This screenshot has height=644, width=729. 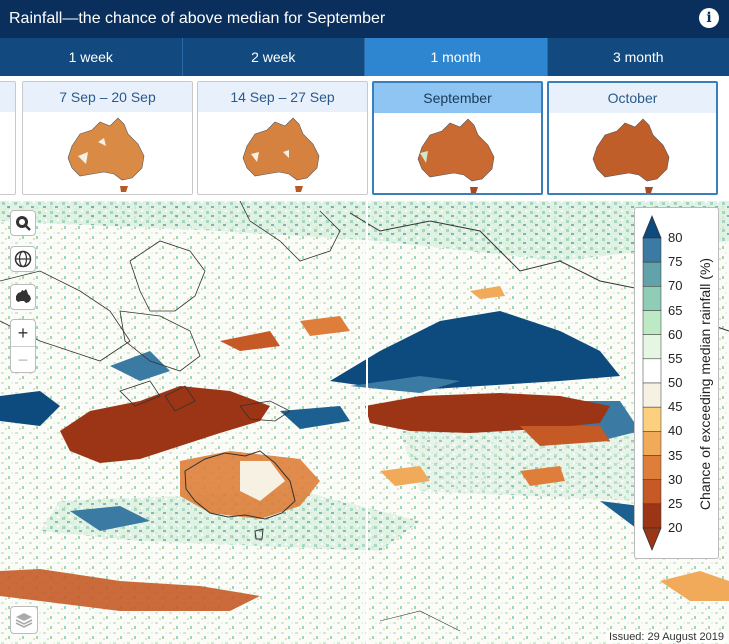 I want to click on thumbnail-14-sep-27-sep: 14 Sep – 27 Sep, so click(x=282, y=138).